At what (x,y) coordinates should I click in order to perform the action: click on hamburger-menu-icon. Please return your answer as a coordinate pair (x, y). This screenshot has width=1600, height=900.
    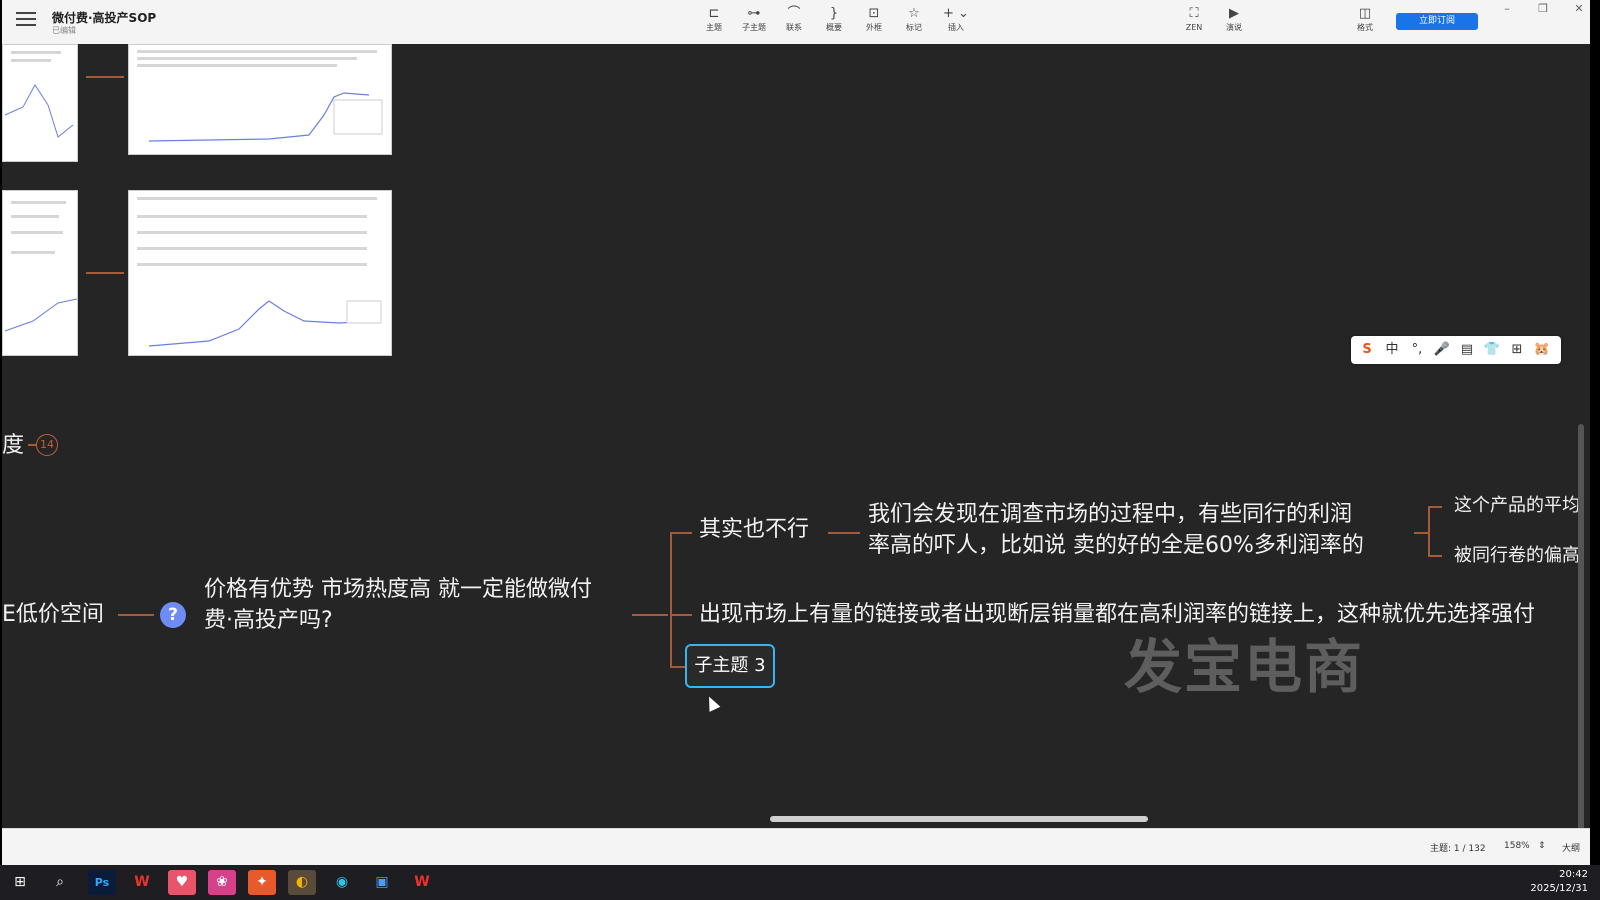
    Looking at the image, I should click on (26, 21).